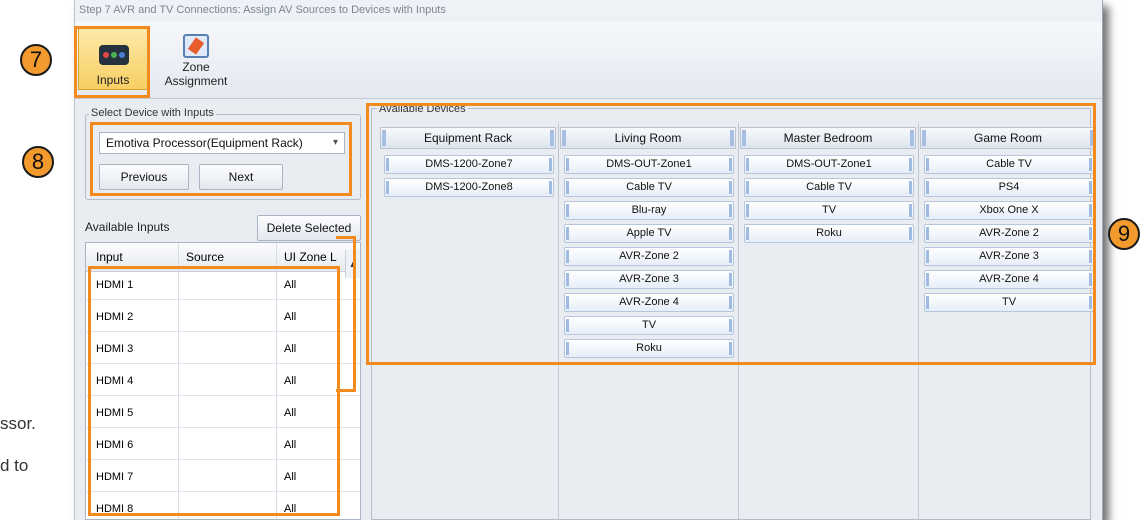  I want to click on zone-assignment-label: Zone Assignment, so click(196, 74).